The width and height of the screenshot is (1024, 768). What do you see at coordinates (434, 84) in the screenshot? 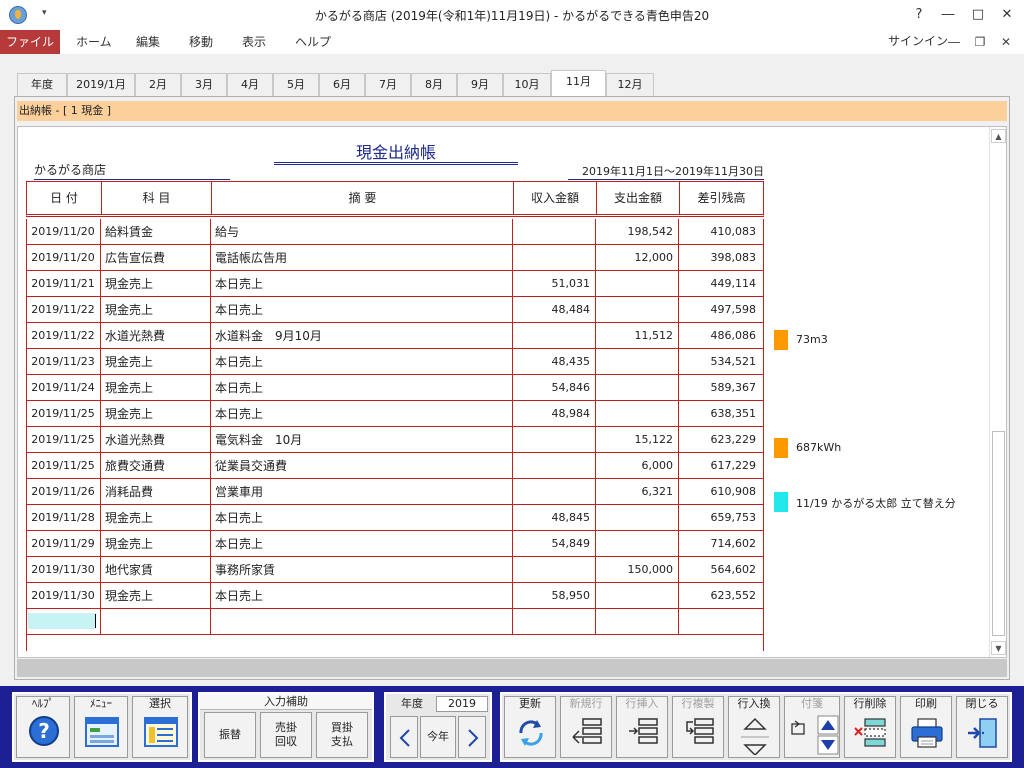
I see `tab-aug: 8月` at bounding box center [434, 84].